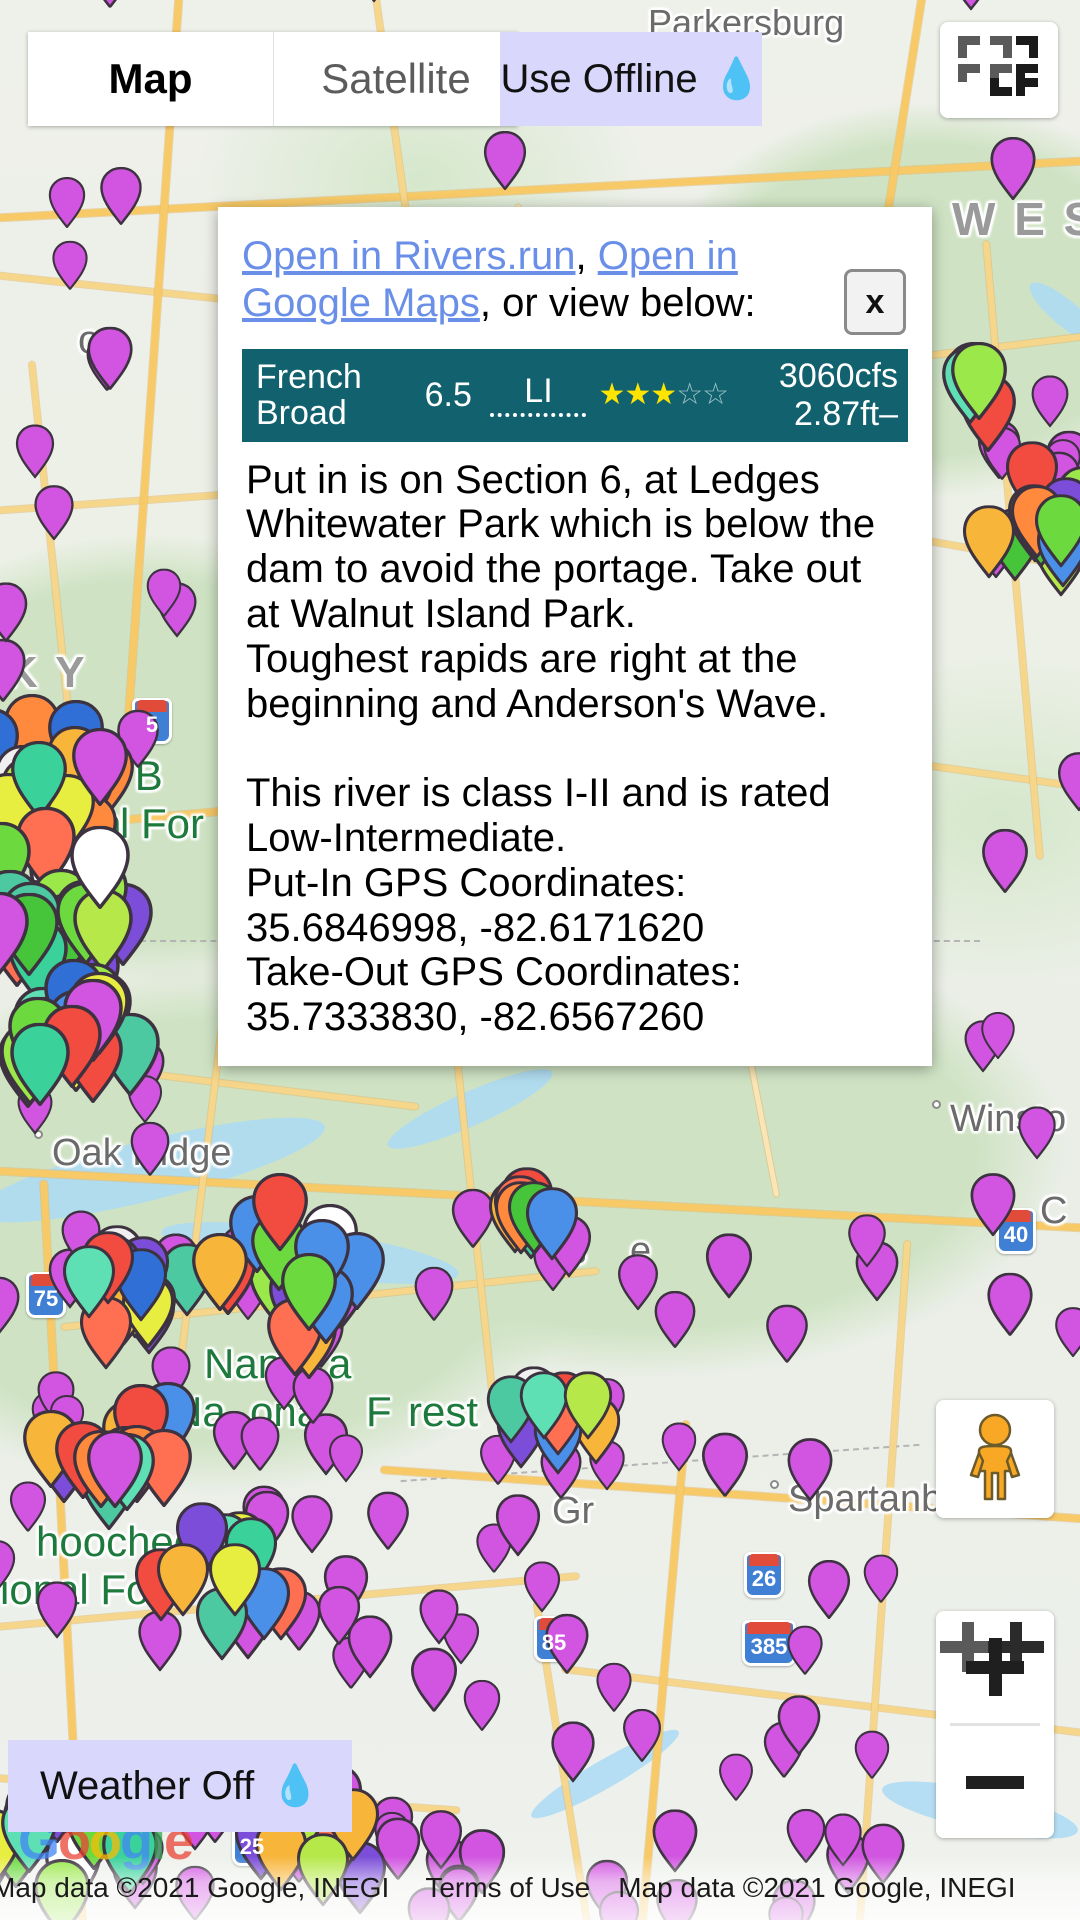 The width and height of the screenshot is (1080, 1920). I want to click on highway-number: 85, so click(554, 1642).